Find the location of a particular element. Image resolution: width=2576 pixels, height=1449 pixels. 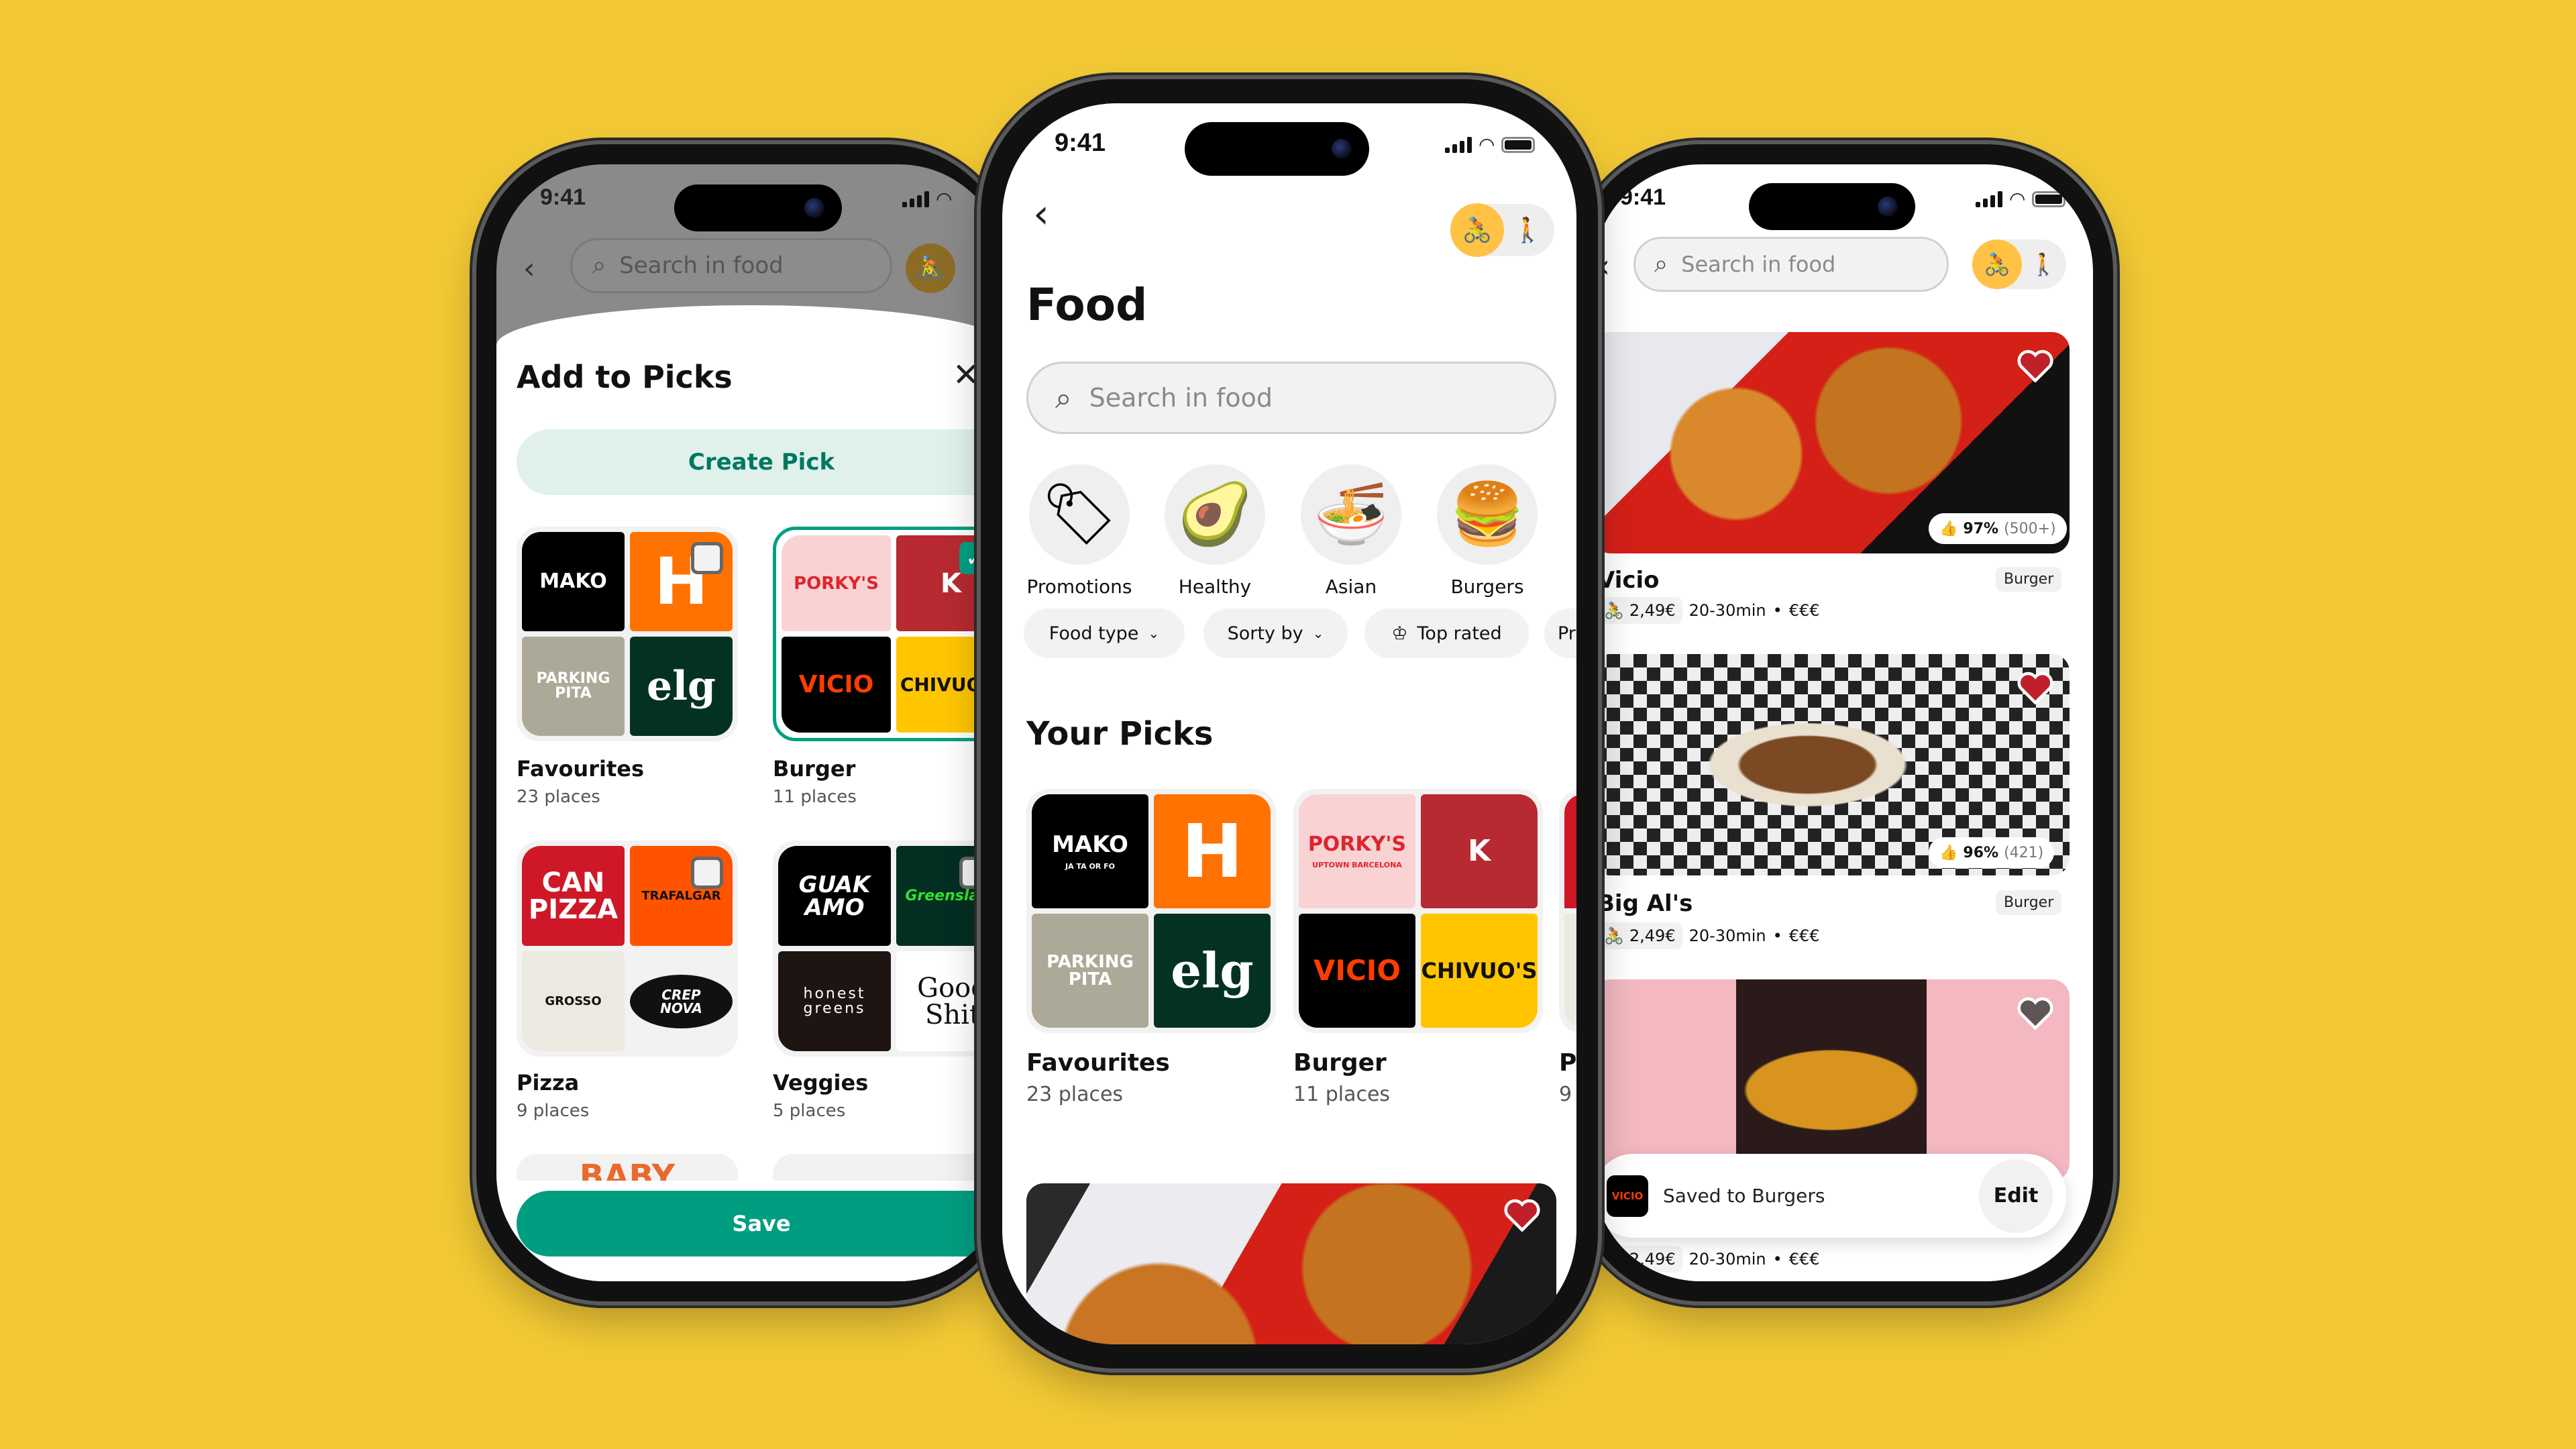

pick-name: Burger is located at coordinates (814, 769).